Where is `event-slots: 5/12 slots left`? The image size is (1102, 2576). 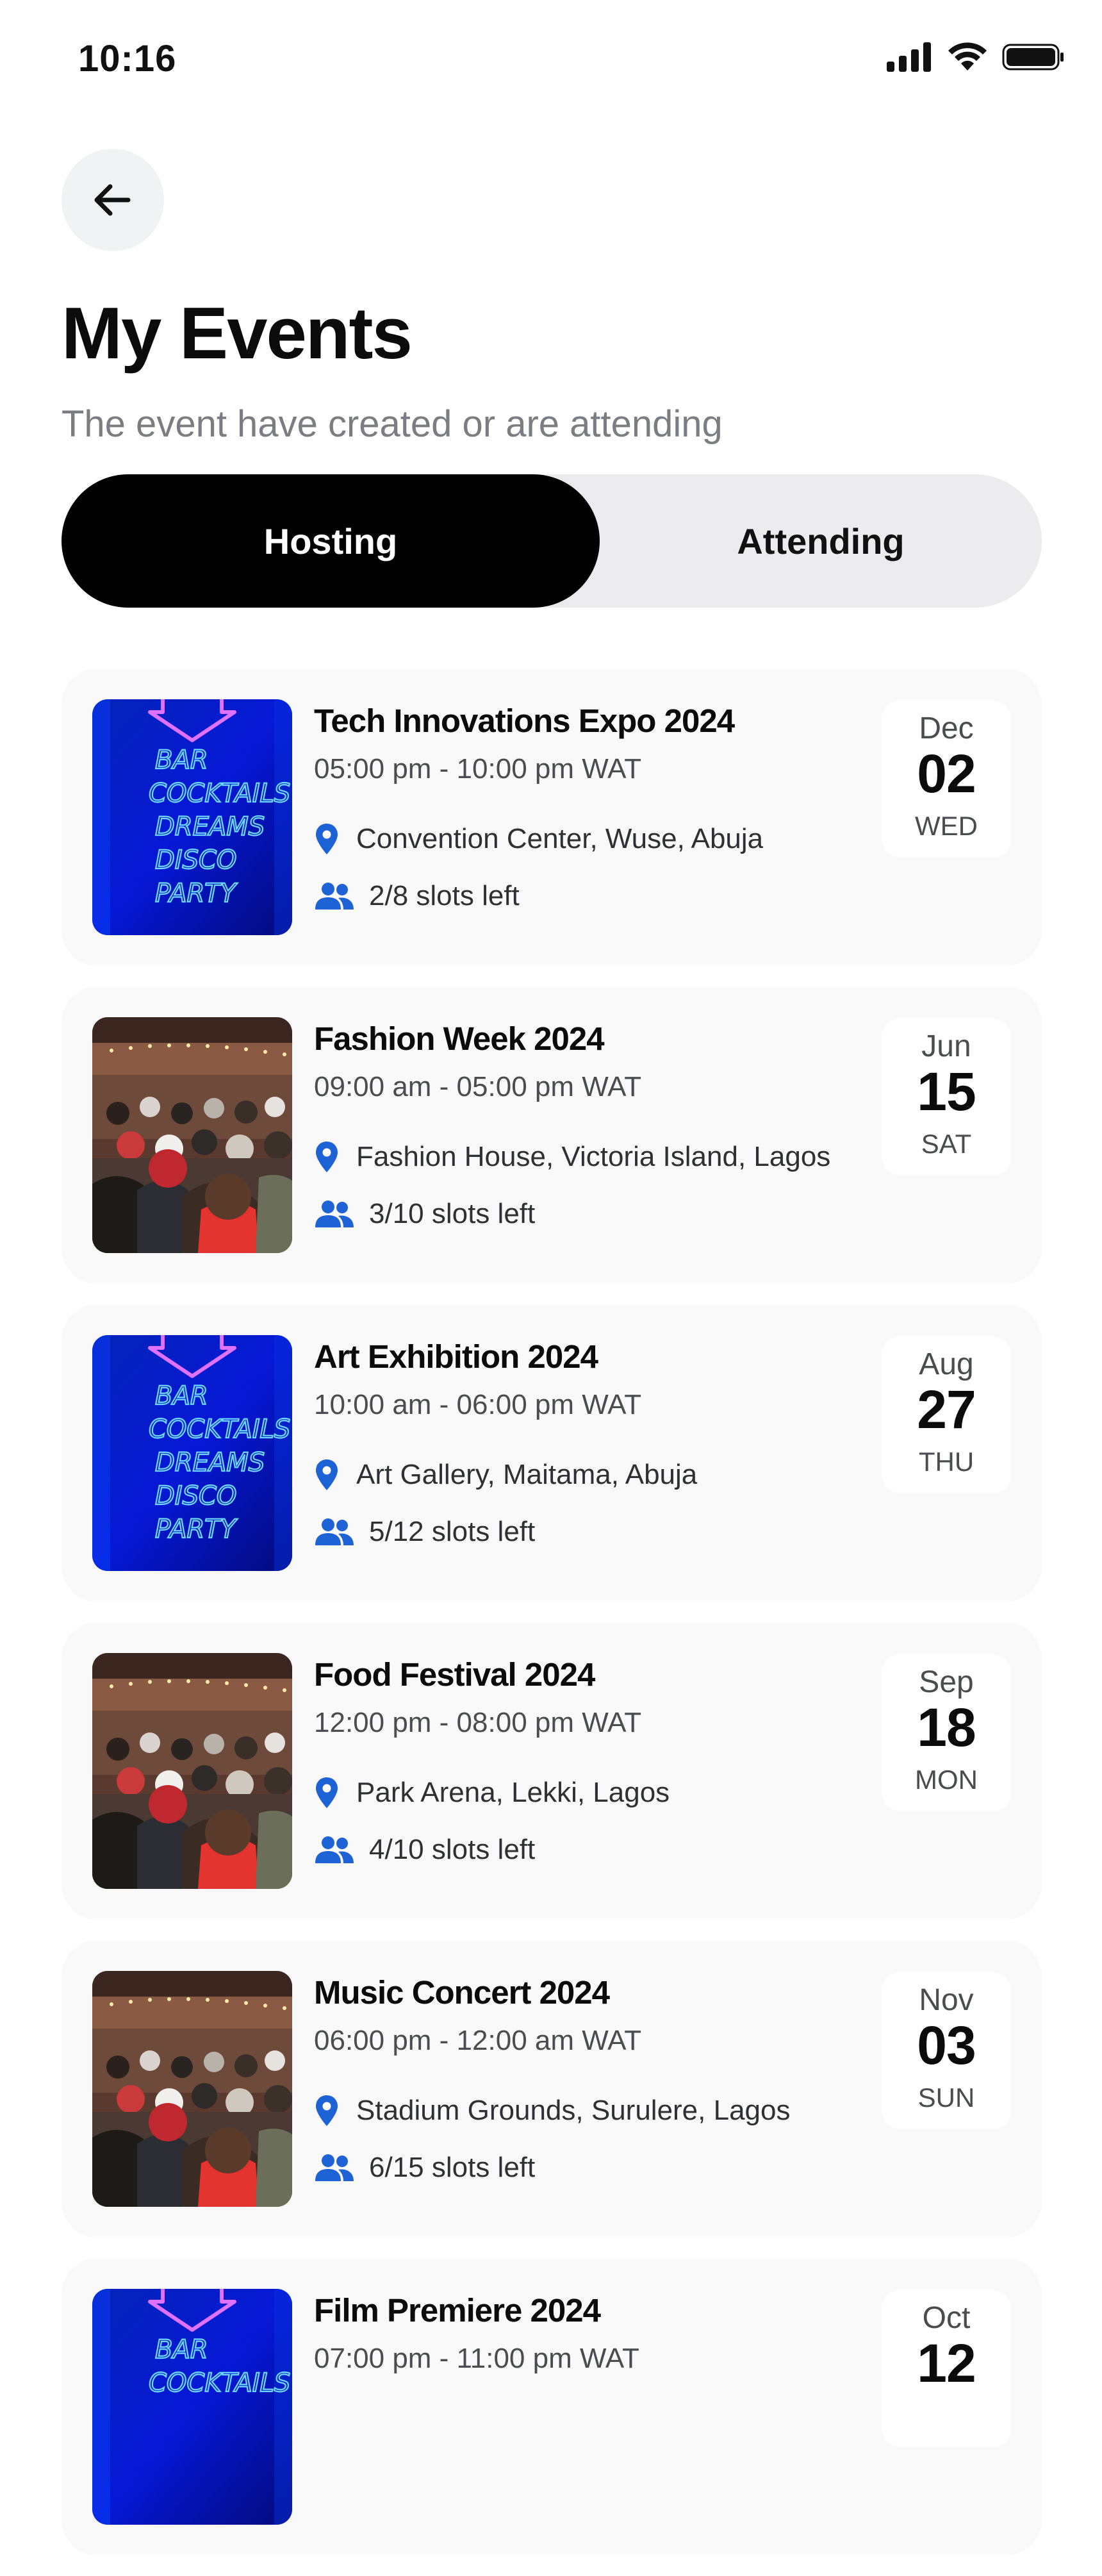
event-slots: 5/12 slots left is located at coordinates (424, 1532).